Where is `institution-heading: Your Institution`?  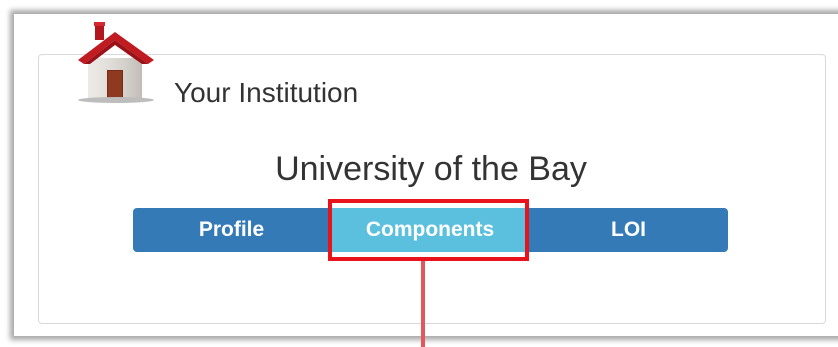 institution-heading: Your Institution is located at coordinates (266, 92).